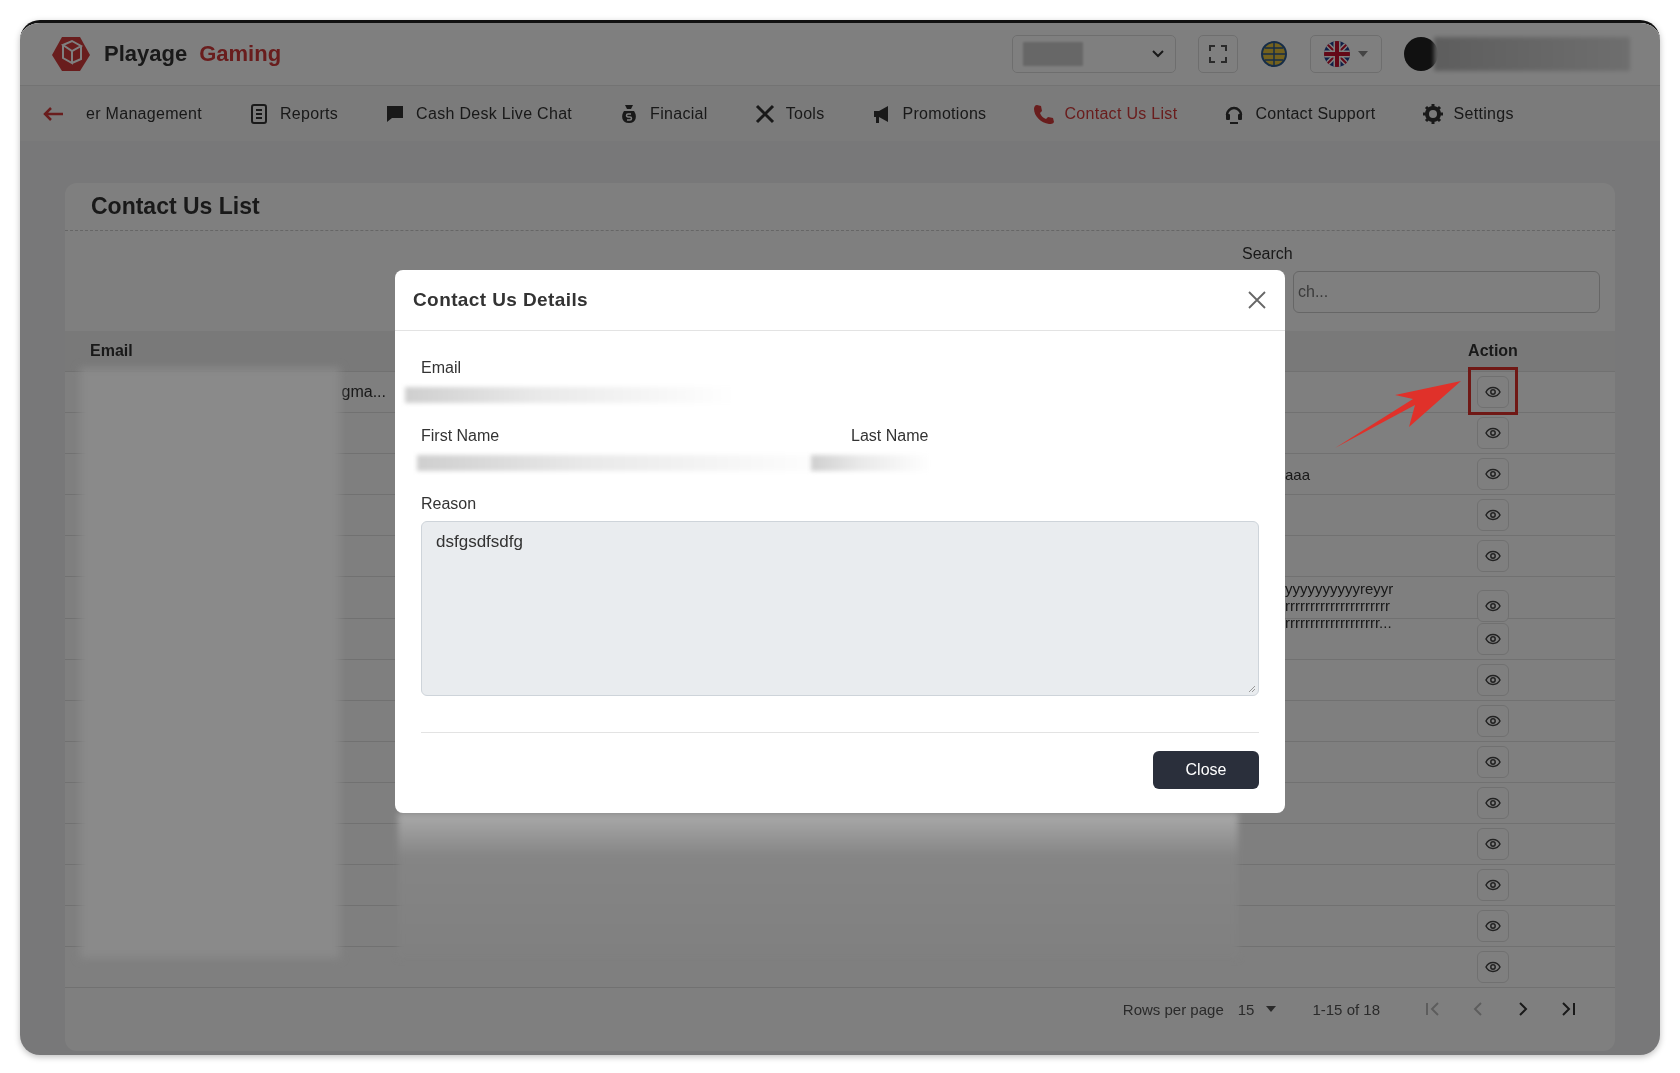  Describe the element at coordinates (1346, 1009) in the screenshot. I see `page-range: 1-15 of 18` at that location.